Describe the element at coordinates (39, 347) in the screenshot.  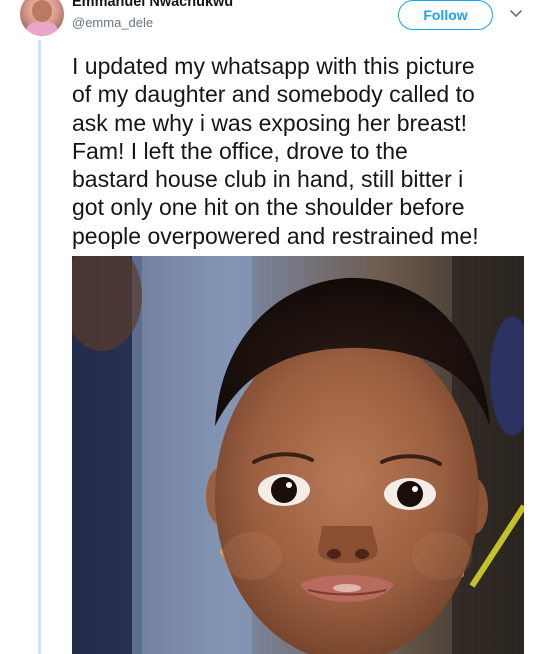
I see `thread-line` at that location.